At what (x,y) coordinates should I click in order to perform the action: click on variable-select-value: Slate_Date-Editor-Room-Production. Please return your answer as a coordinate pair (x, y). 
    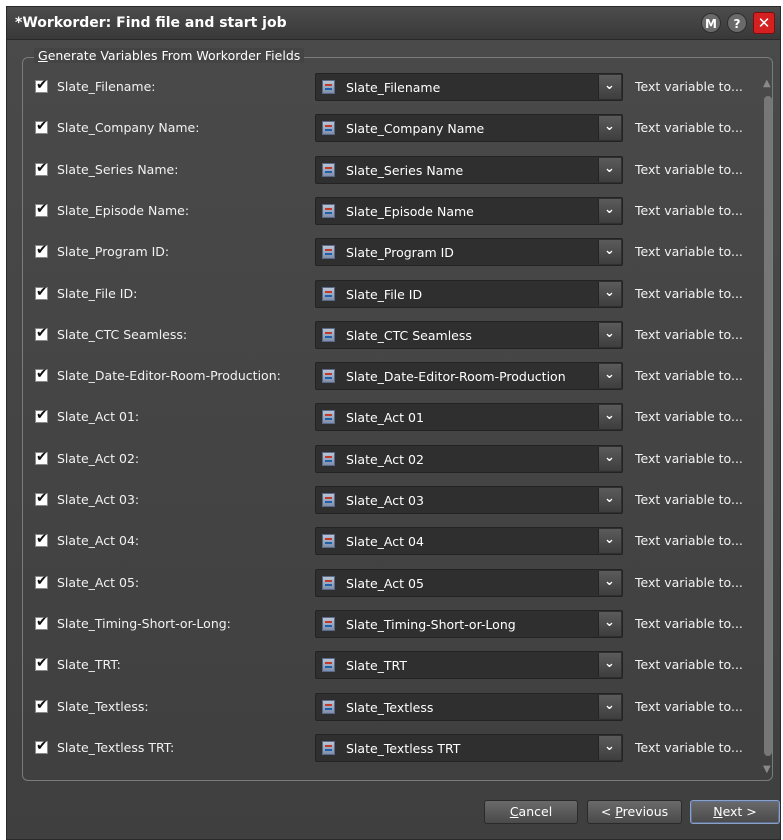
    Looking at the image, I should click on (456, 377).